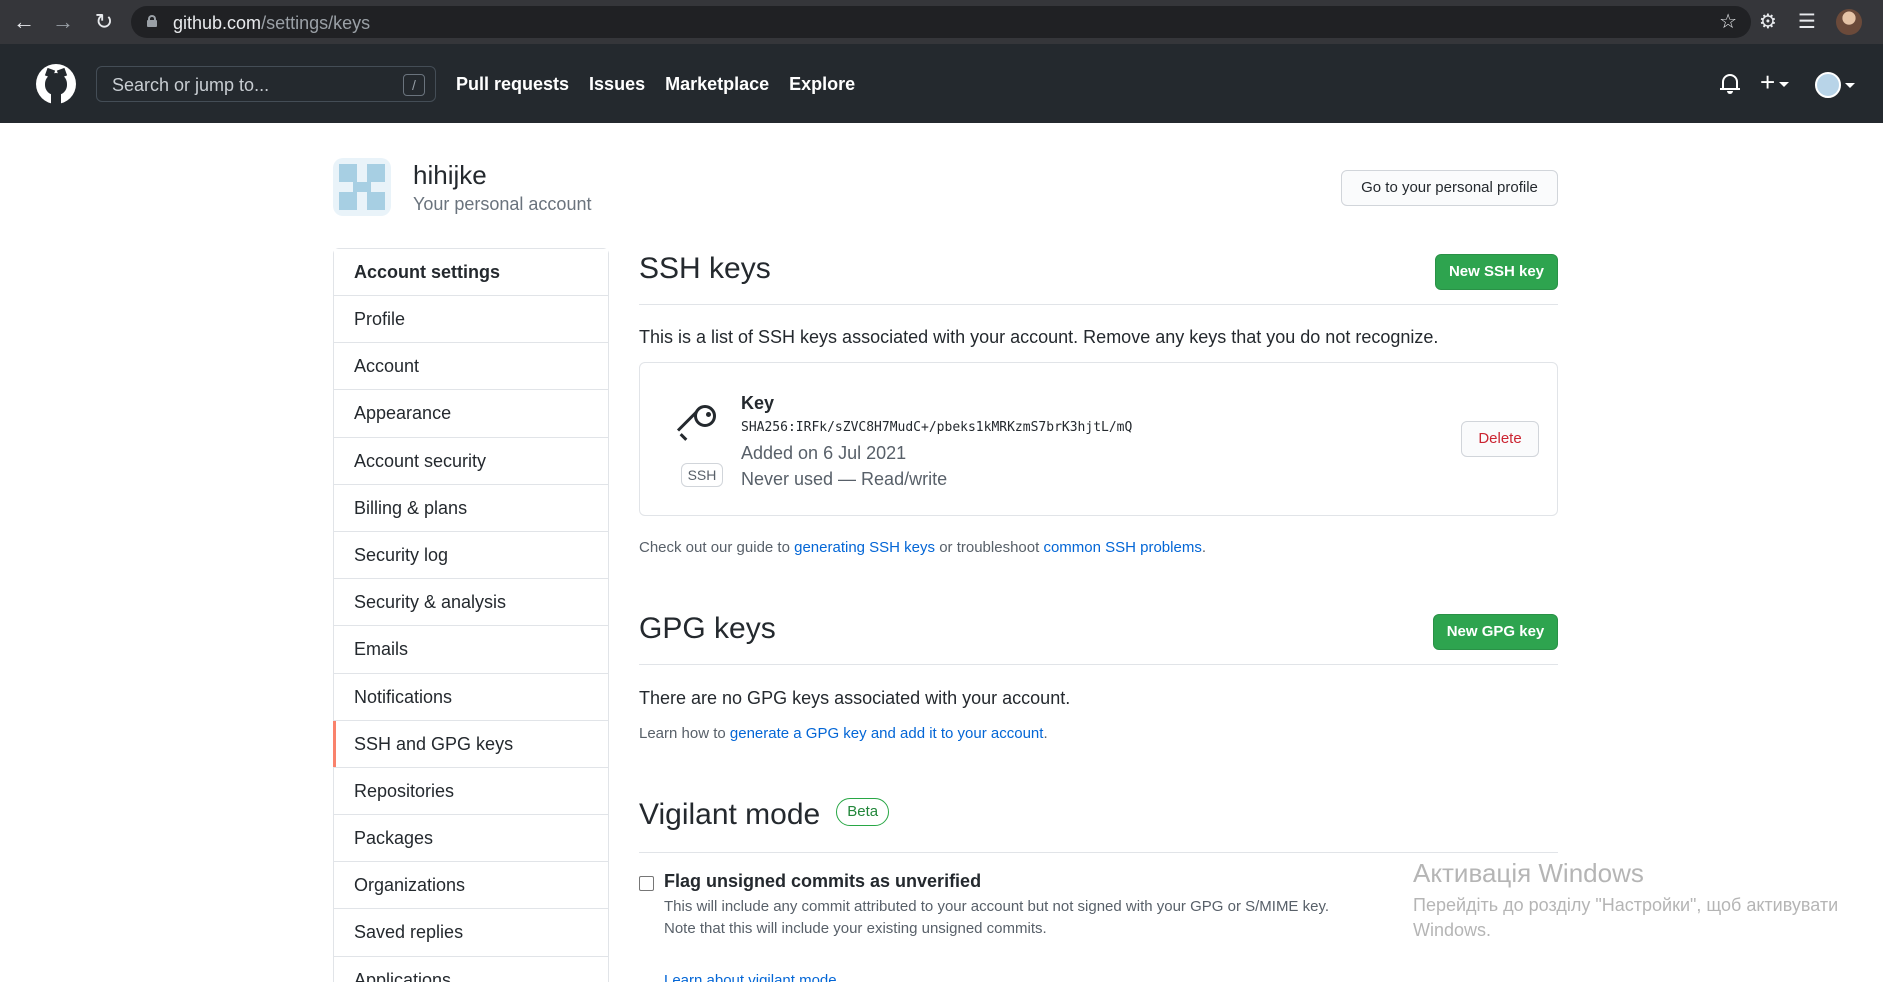 This screenshot has height=982, width=1883. Describe the element at coordinates (1849, 22) in the screenshot. I see `browser-profile-avatar` at that location.